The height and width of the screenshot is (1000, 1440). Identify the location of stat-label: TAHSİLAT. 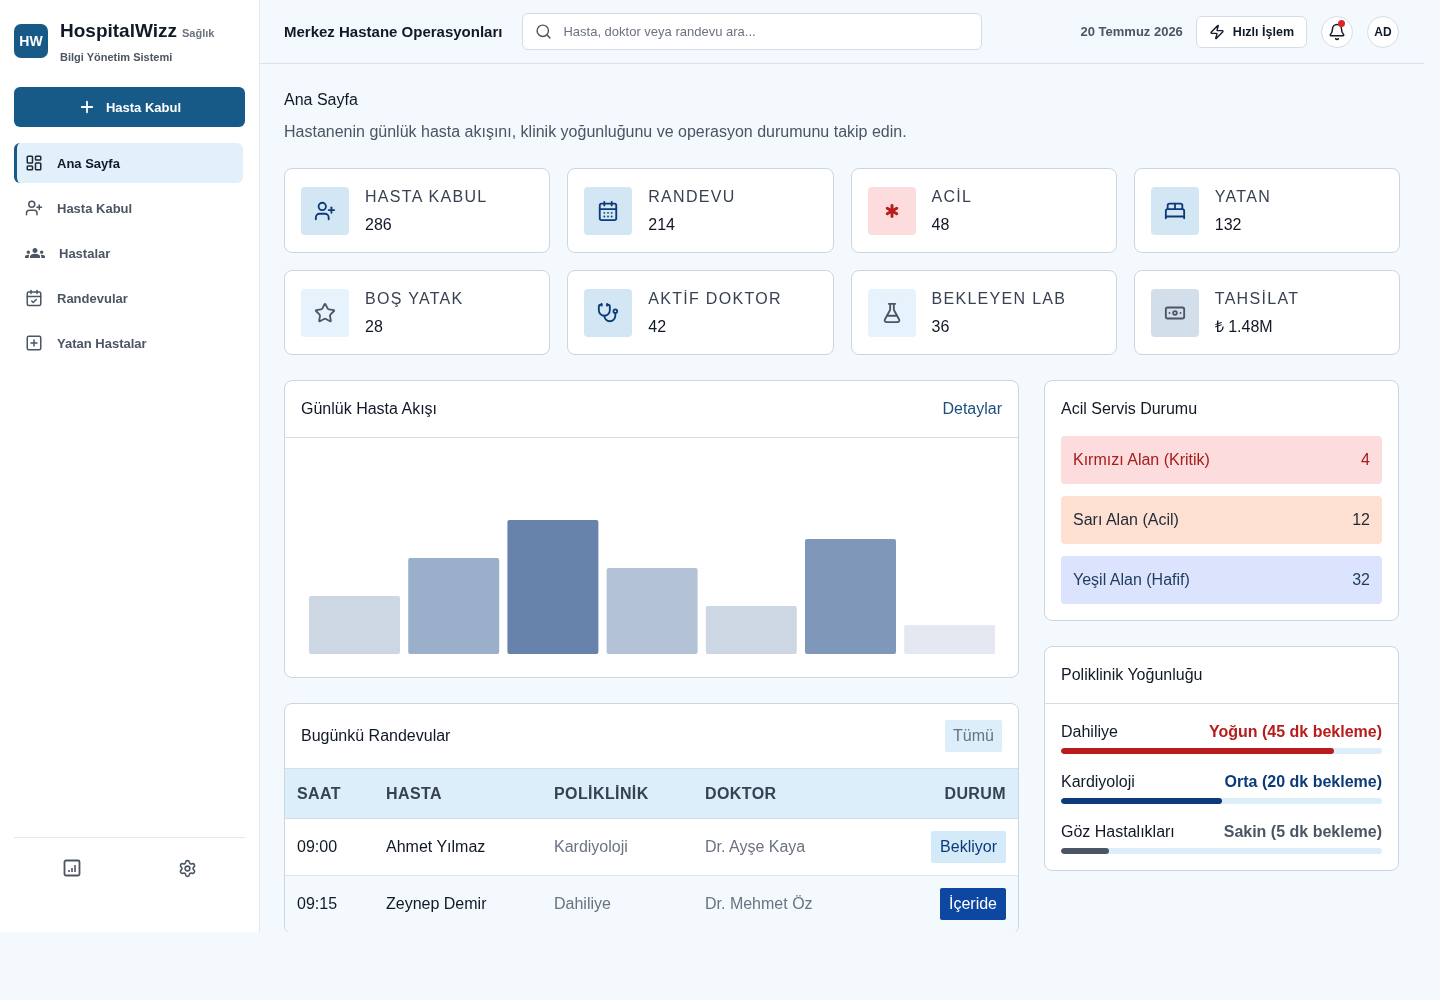
(1257, 299).